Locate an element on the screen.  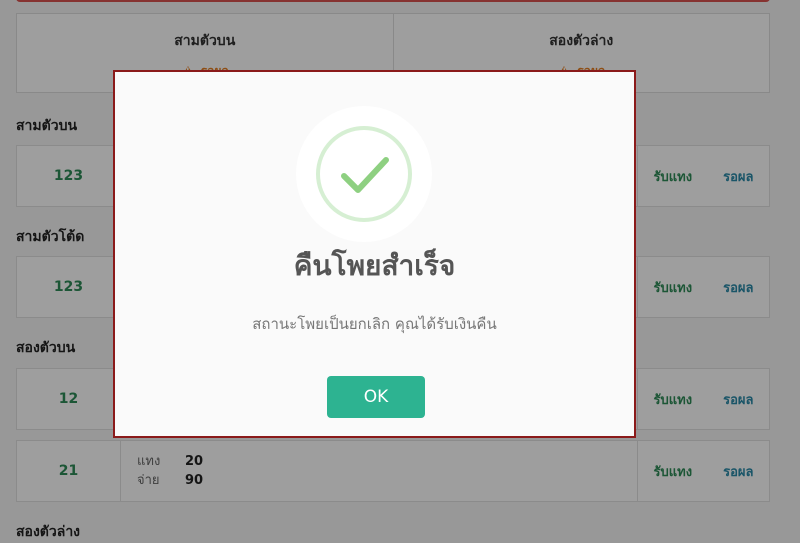
modal-title: คืนโพยสำเร็จ is located at coordinates (374, 265).